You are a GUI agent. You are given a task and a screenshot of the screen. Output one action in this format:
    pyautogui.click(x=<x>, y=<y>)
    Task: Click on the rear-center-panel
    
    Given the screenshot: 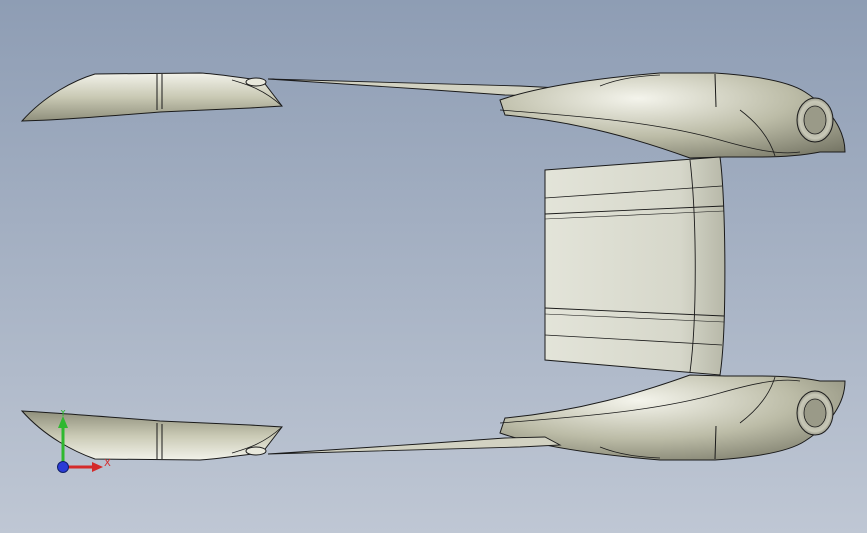 What is the action you would take?
    pyautogui.click(x=635, y=266)
    